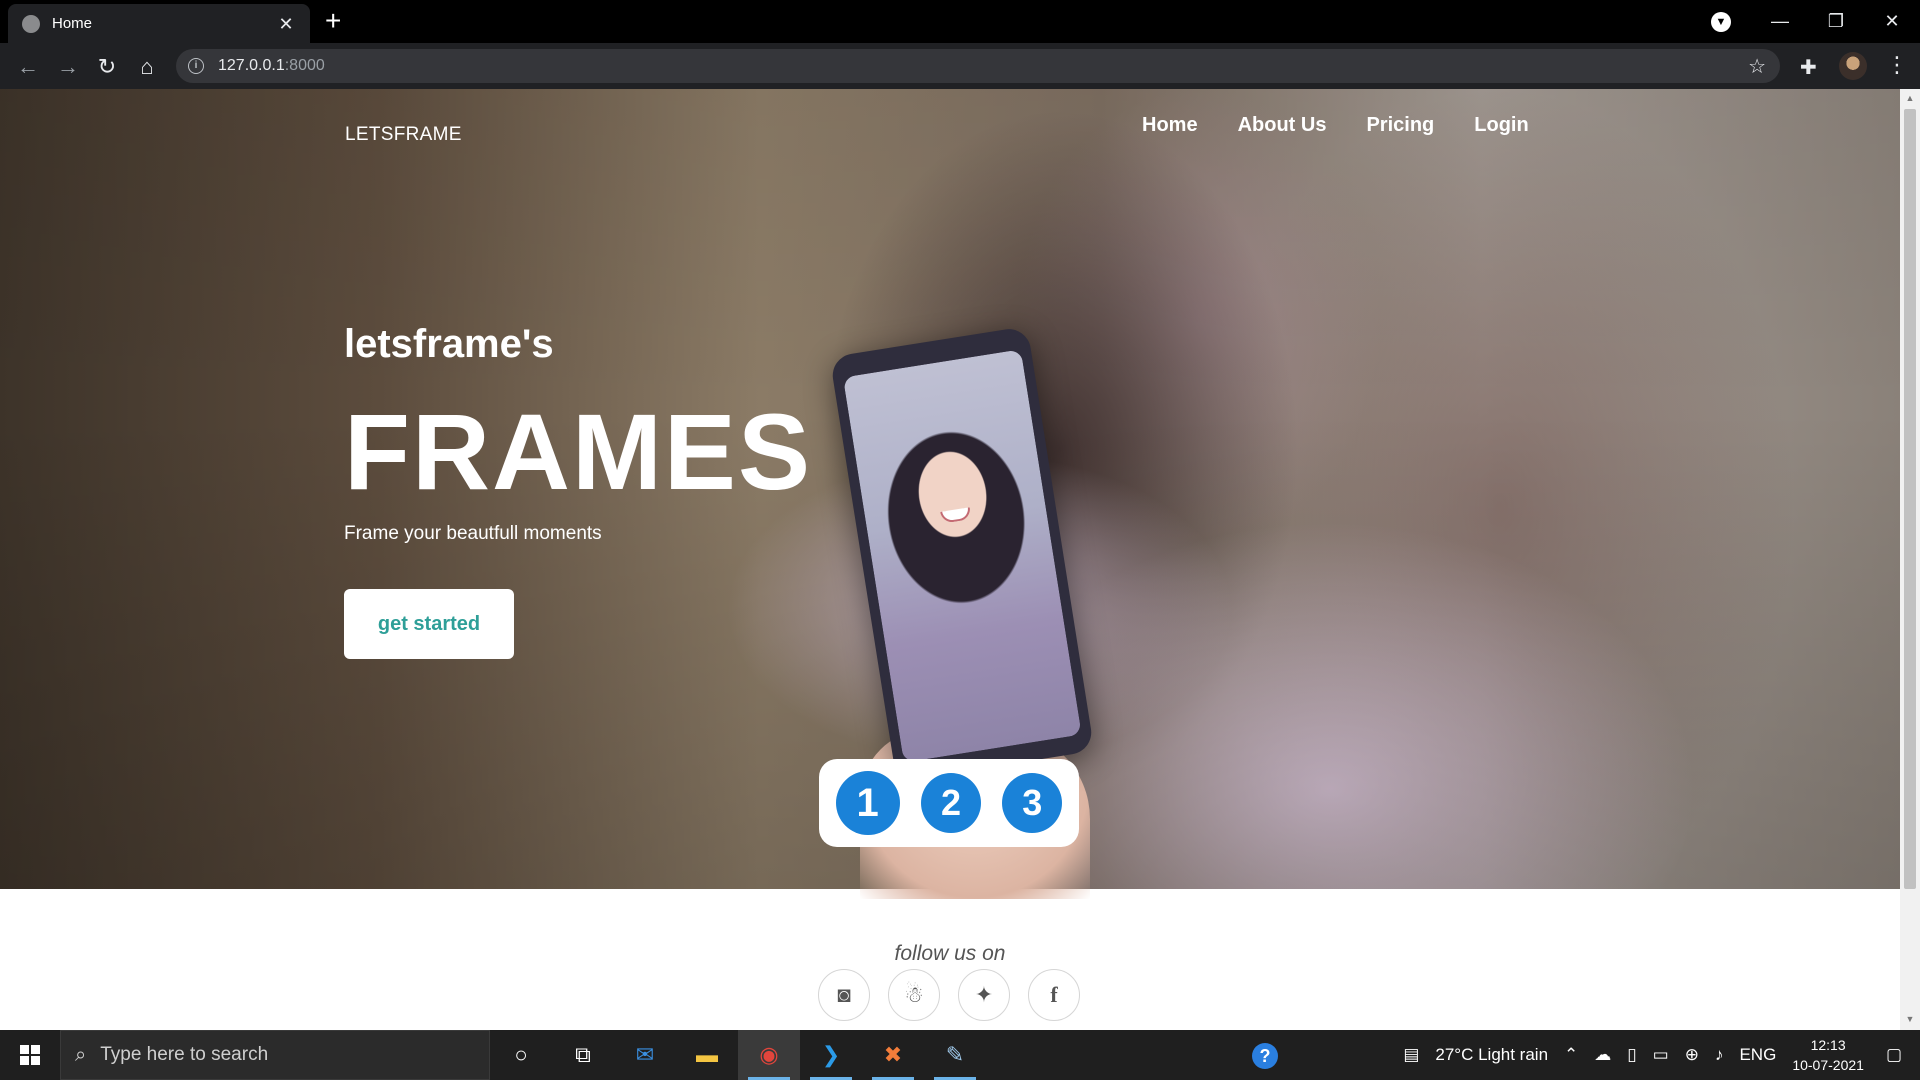 The width and height of the screenshot is (1920, 1080). I want to click on hero-image-phone, so click(962, 554).